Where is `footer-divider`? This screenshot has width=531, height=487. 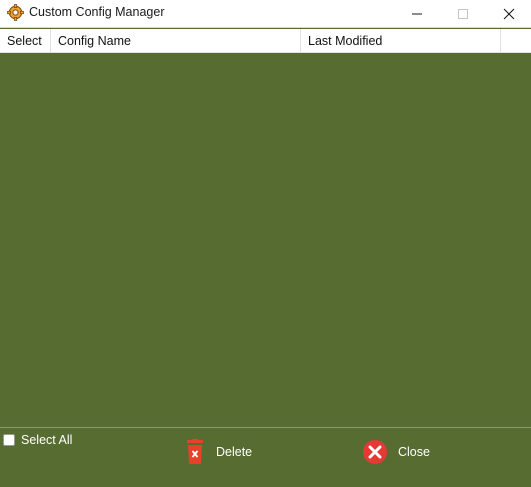
footer-divider is located at coordinates (265, 427).